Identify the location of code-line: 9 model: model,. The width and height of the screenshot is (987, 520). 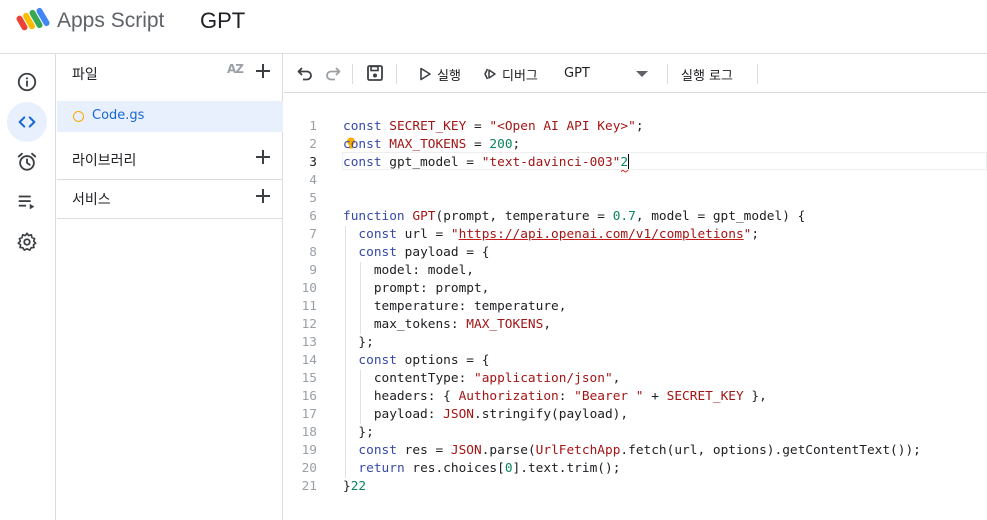
(635, 271).